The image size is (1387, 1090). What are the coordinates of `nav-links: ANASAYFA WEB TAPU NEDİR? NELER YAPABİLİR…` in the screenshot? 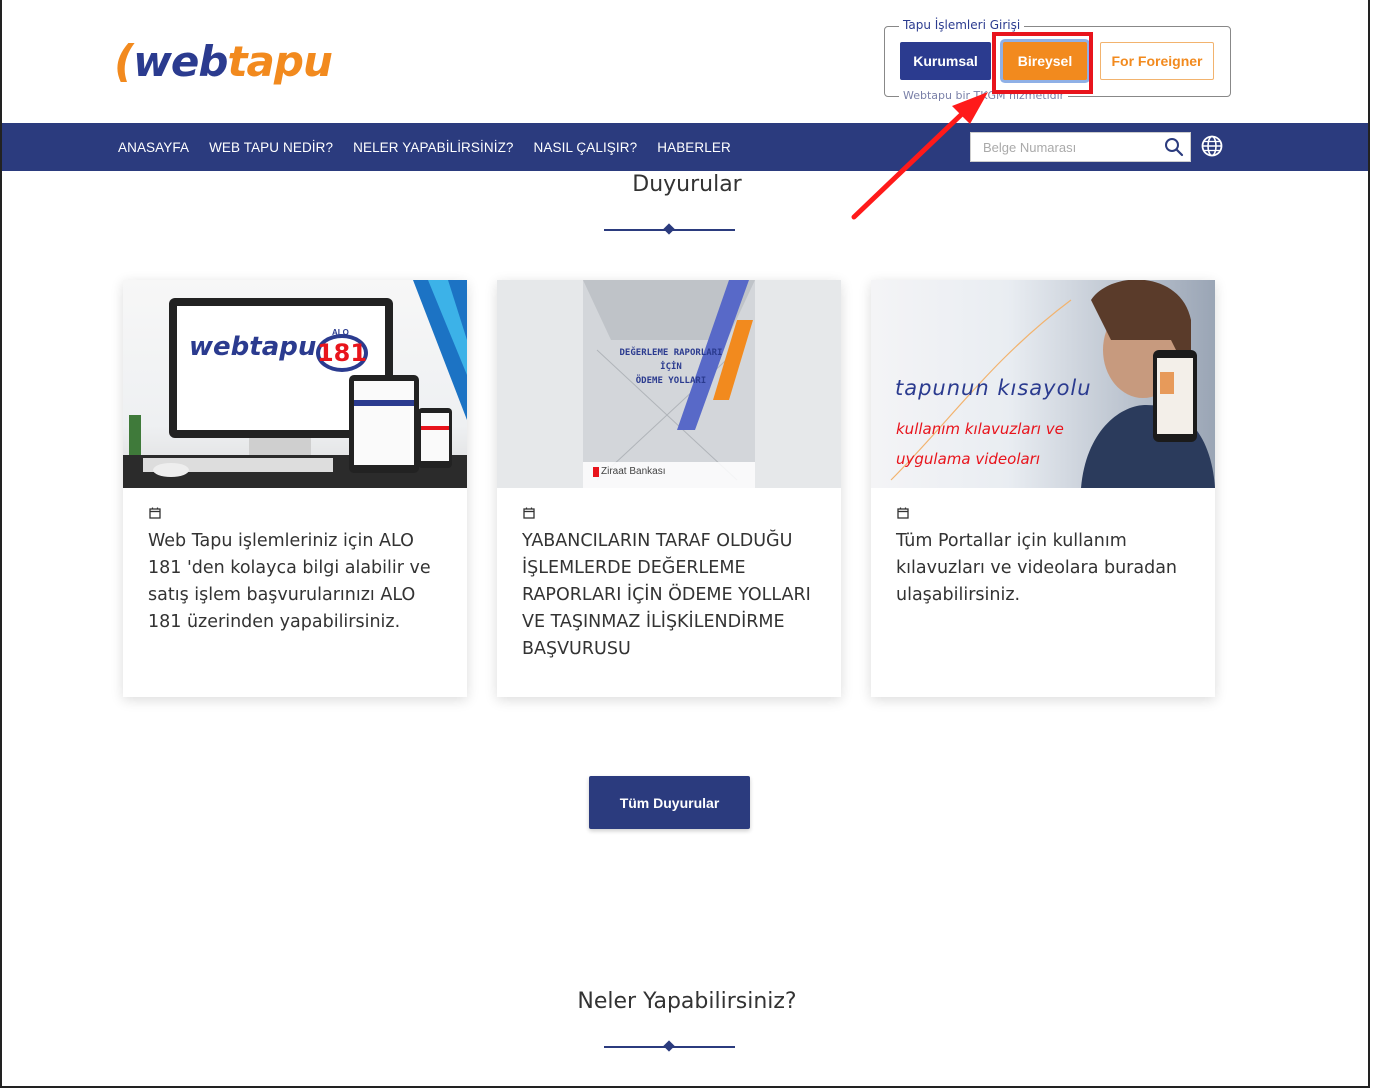 It's located at (424, 147).